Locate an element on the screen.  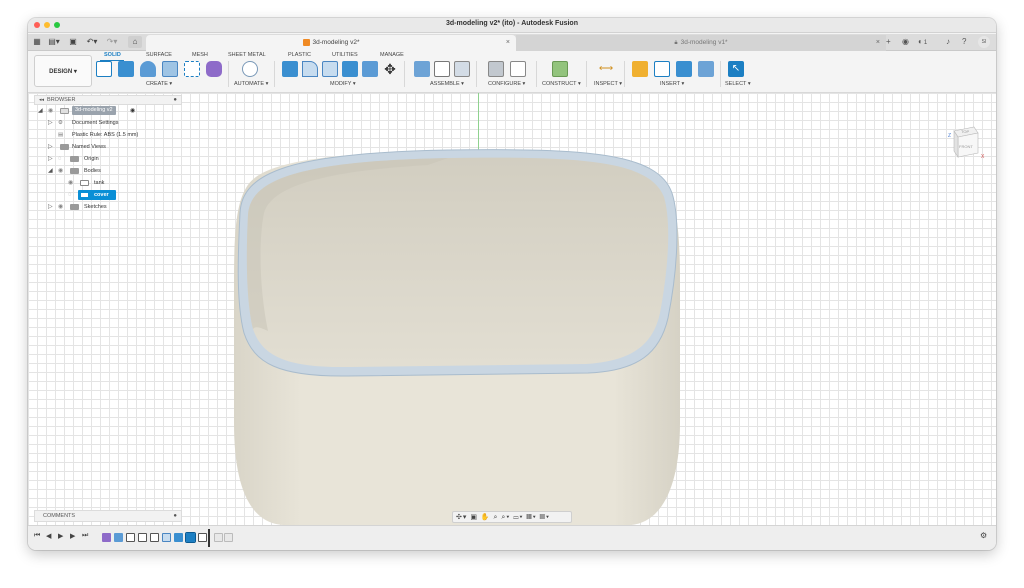
insert-svg-icon is located at coordinates (684, 69).